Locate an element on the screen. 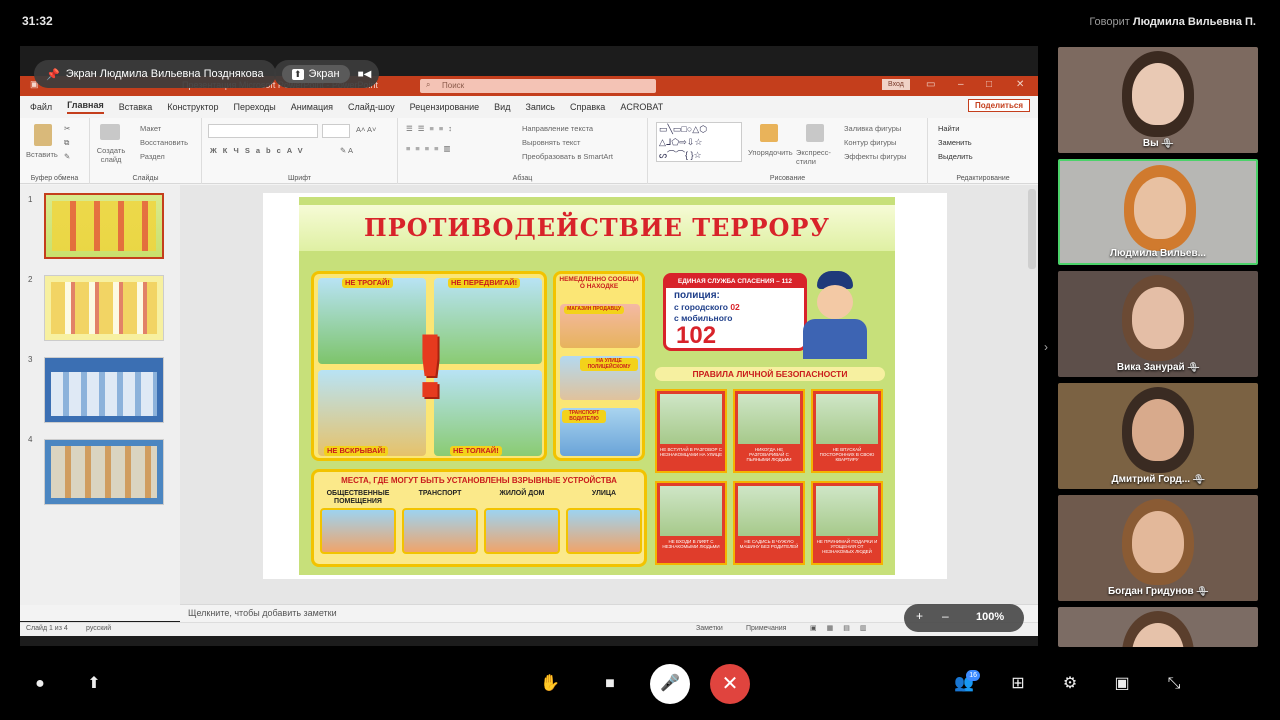 The image size is (1280, 720). shapes-gallery: ▭╲▭□○△⬡ △ᒧ⬠⇨⇩☆ ᔕ⌒⌒{ }☆ is located at coordinates (699, 142).